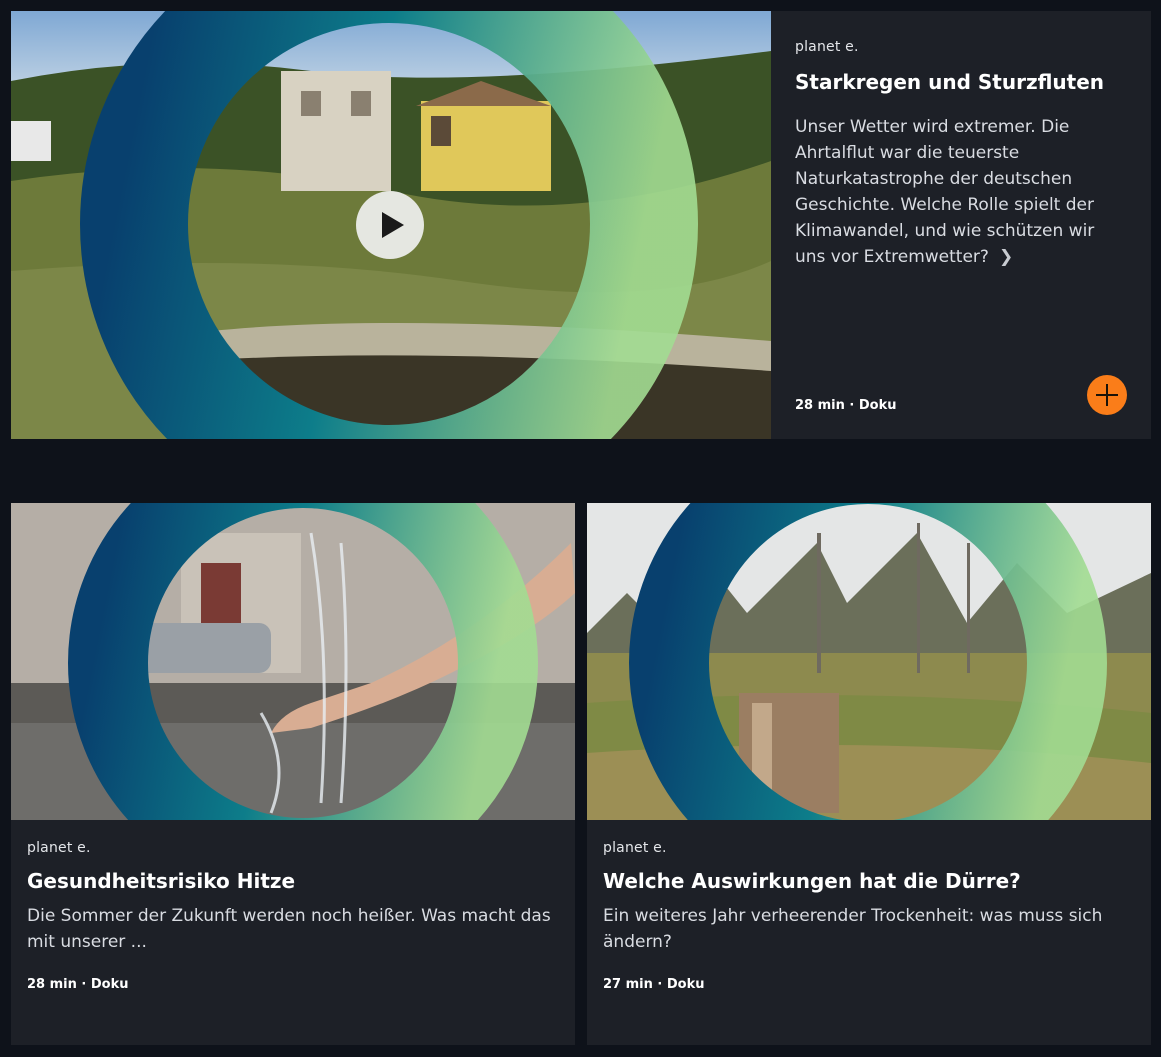 This screenshot has width=1161, height=1057. What do you see at coordinates (869, 881) in the screenshot?
I see `card-title: Welche Auswirkungen hat die Dürre?` at bounding box center [869, 881].